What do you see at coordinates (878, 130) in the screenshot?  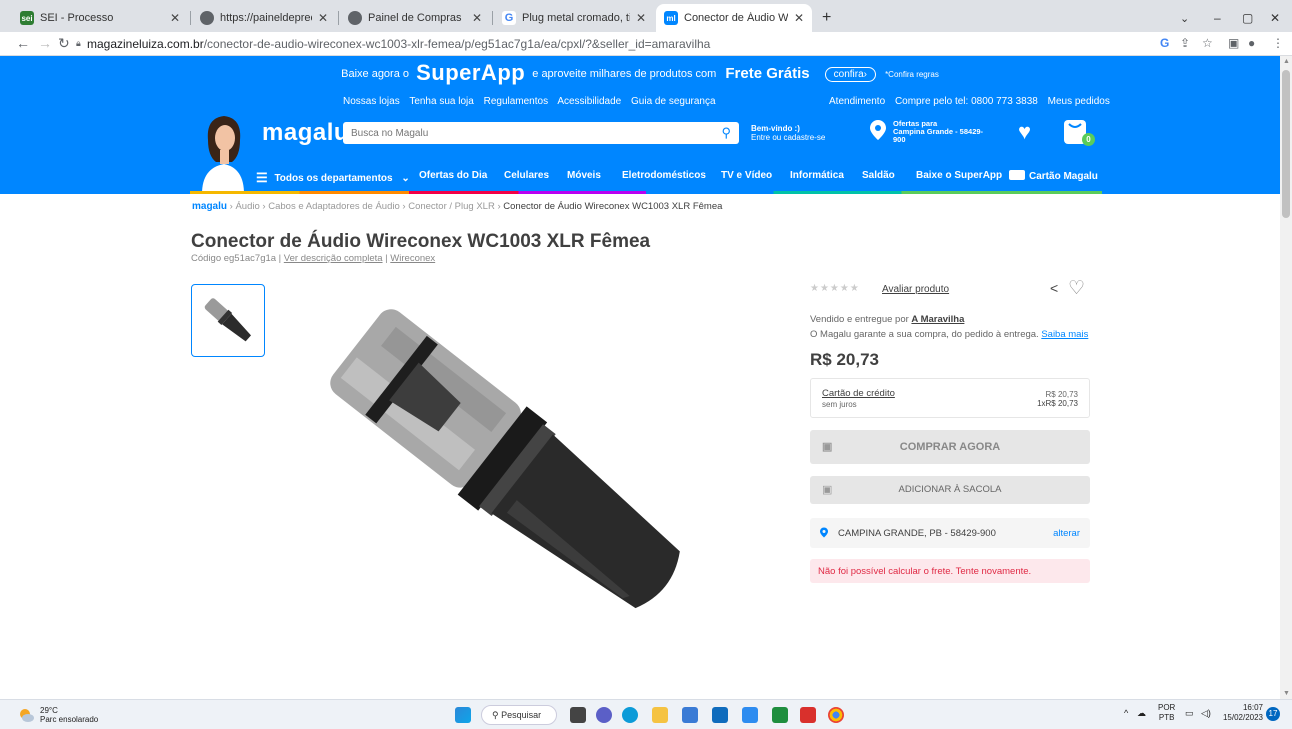 I see `location-pin-icon` at bounding box center [878, 130].